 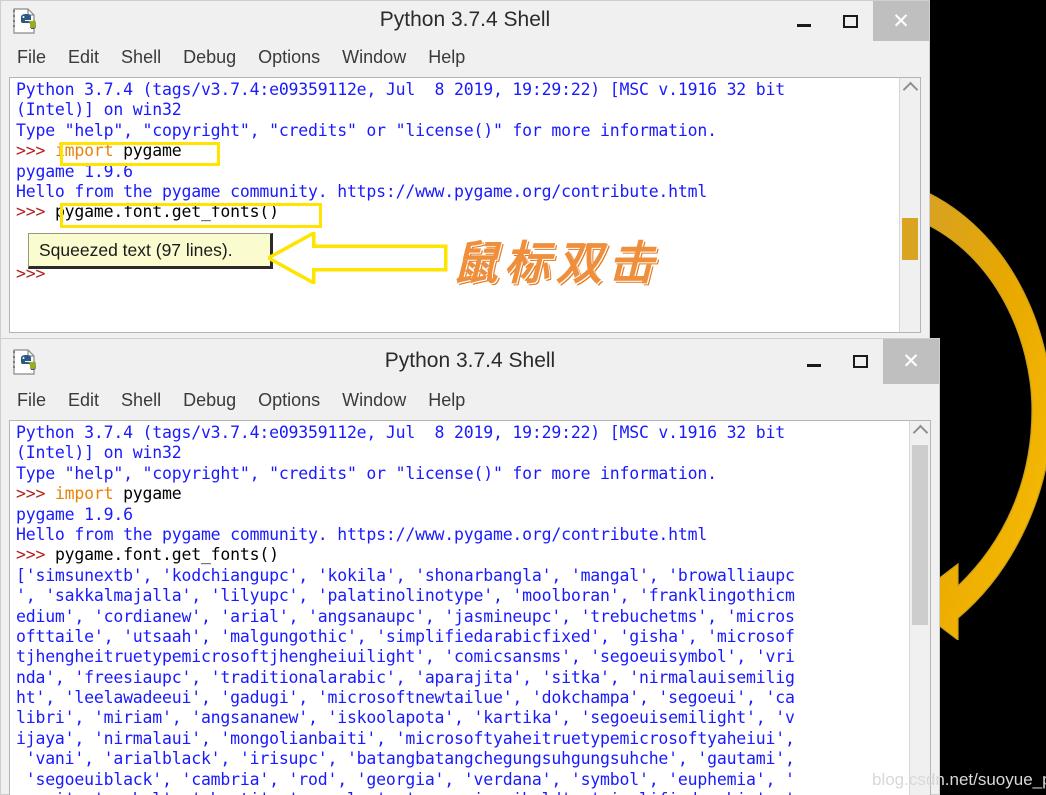 I want to click on watermark-text: blog.csdn.net/suoyue_py, so click(x=959, y=779).